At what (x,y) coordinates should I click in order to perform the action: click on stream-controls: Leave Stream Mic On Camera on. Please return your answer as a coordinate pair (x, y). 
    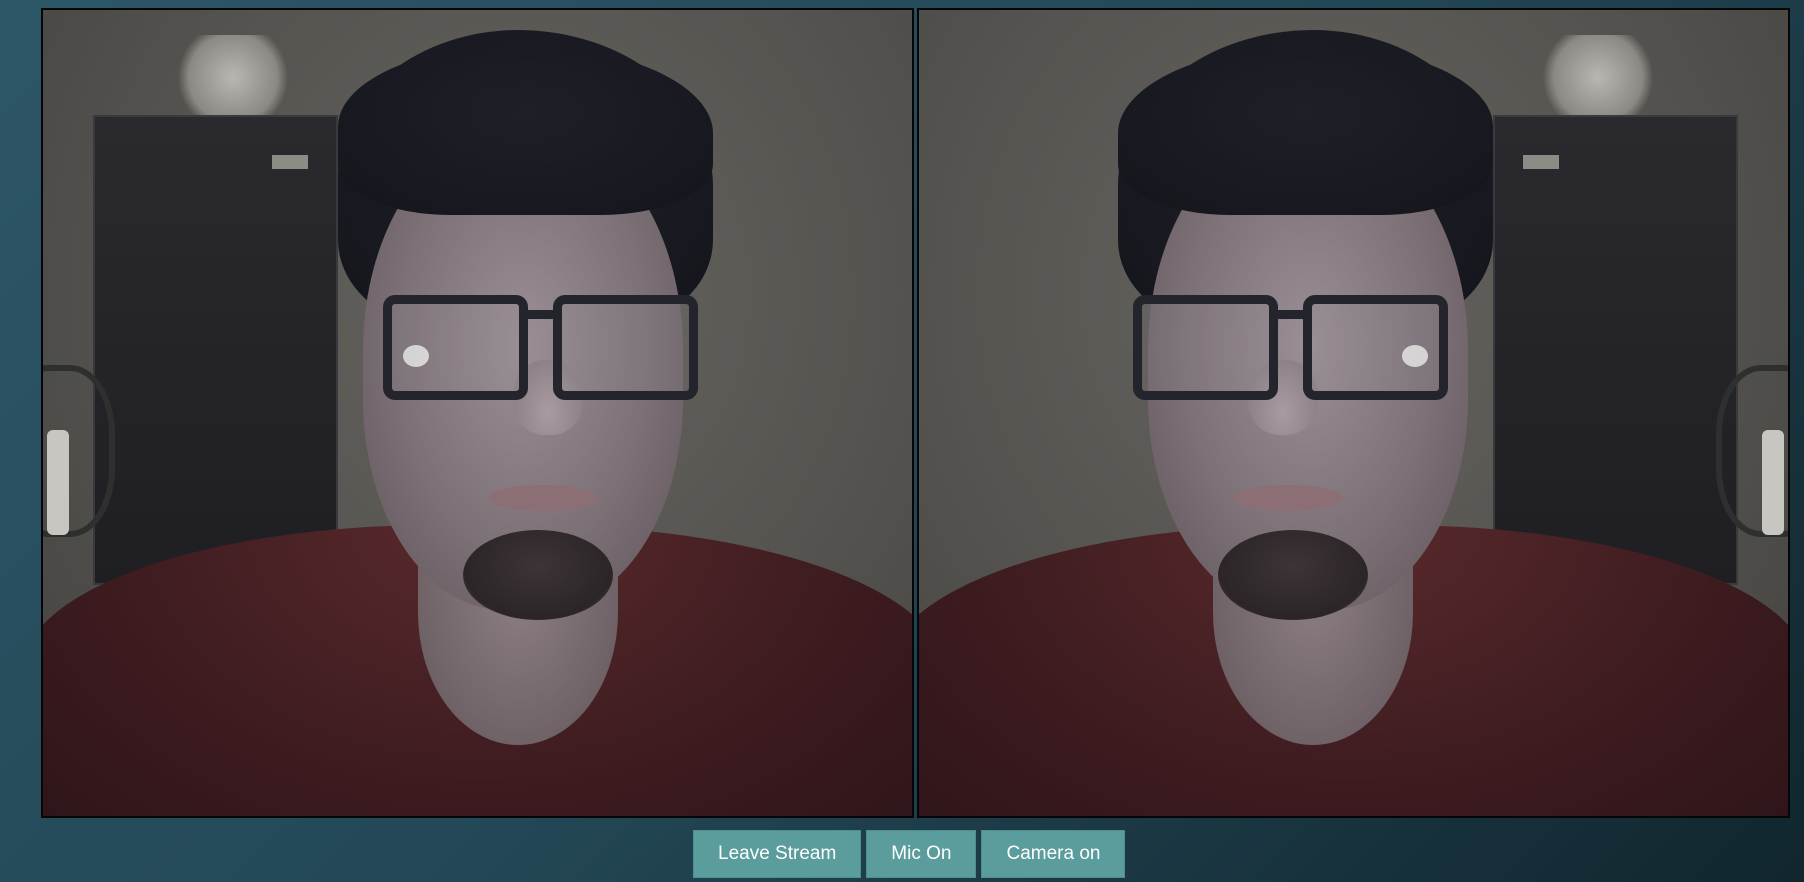
    Looking at the image, I should click on (909, 854).